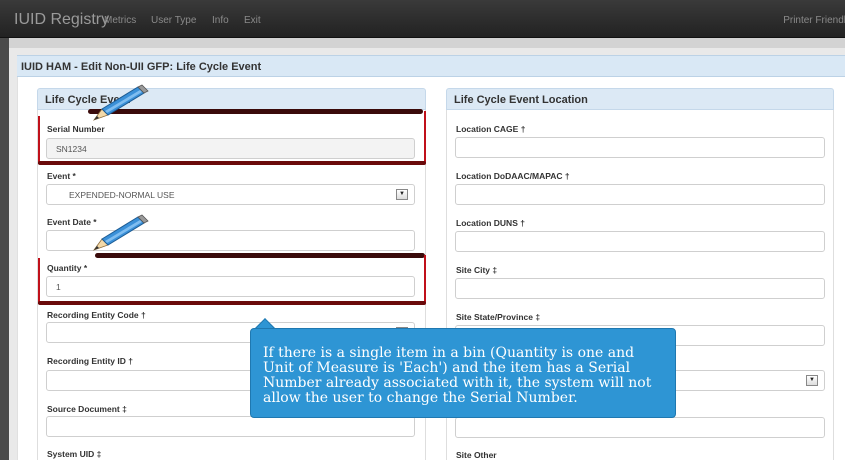  Describe the element at coordinates (425, 137) in the screenshot. I see `serial-number-highlight-right` at that location.